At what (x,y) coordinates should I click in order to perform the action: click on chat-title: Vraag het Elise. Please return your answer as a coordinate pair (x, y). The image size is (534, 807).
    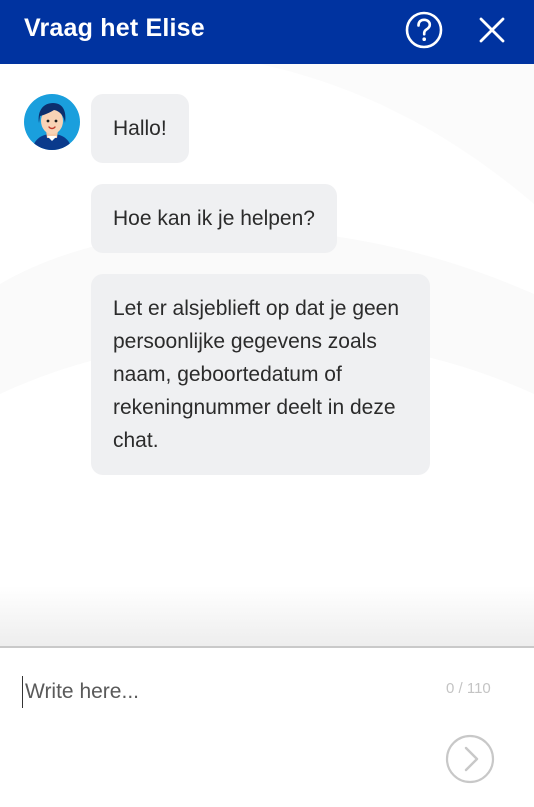
    Looking at the image, I should click on (114, 28).